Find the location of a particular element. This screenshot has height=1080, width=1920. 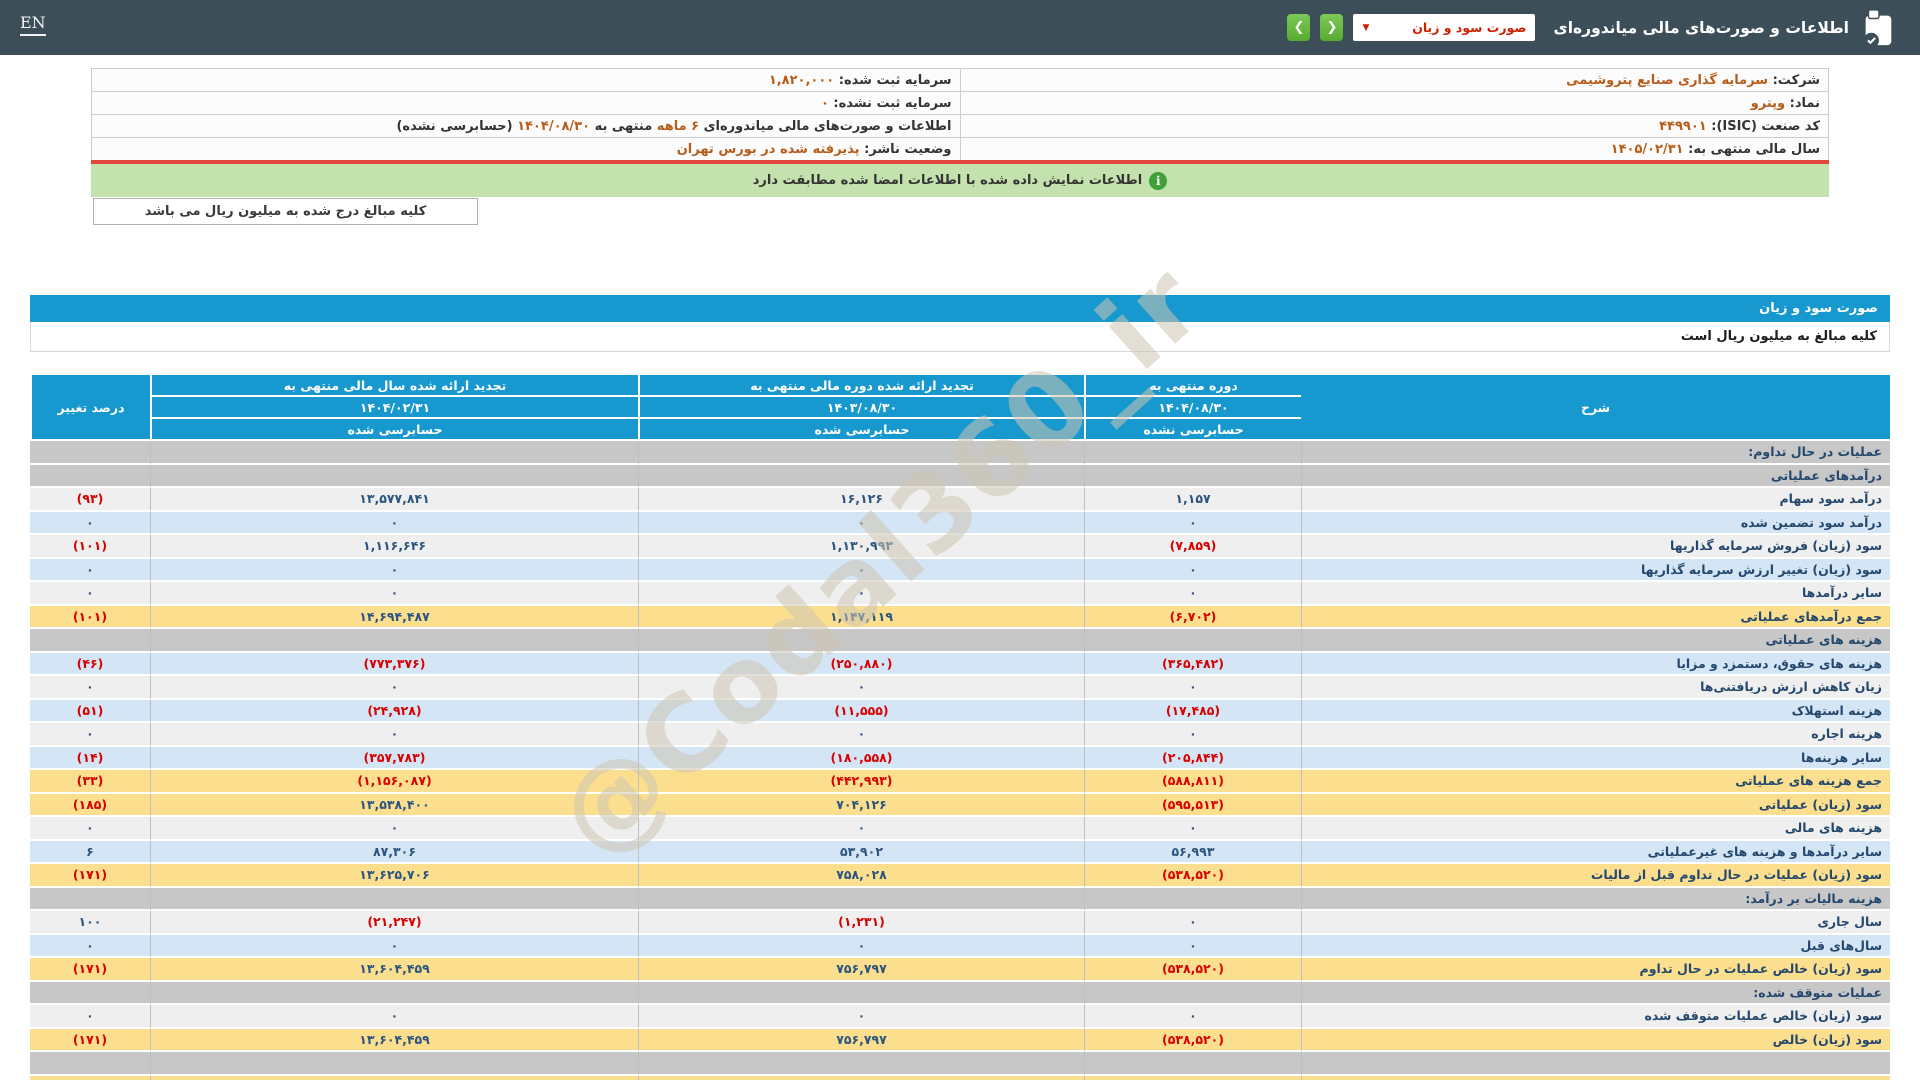

row-label: سال‌های قبل is located at coordinates (1595, 946).